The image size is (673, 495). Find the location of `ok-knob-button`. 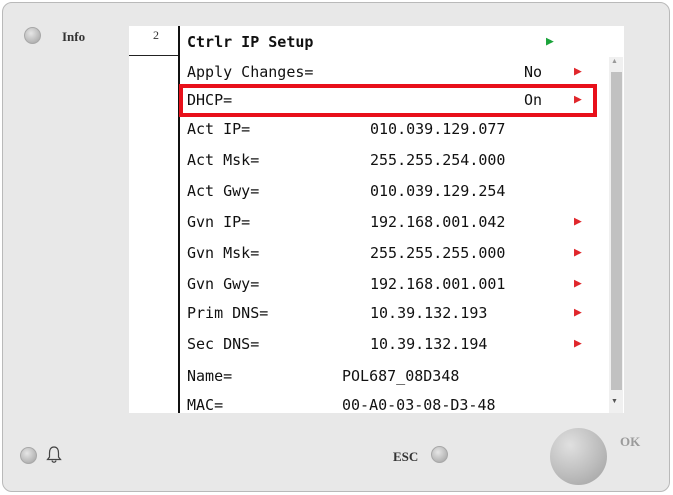

ok-knob-button is located at coordinates (578, 456).